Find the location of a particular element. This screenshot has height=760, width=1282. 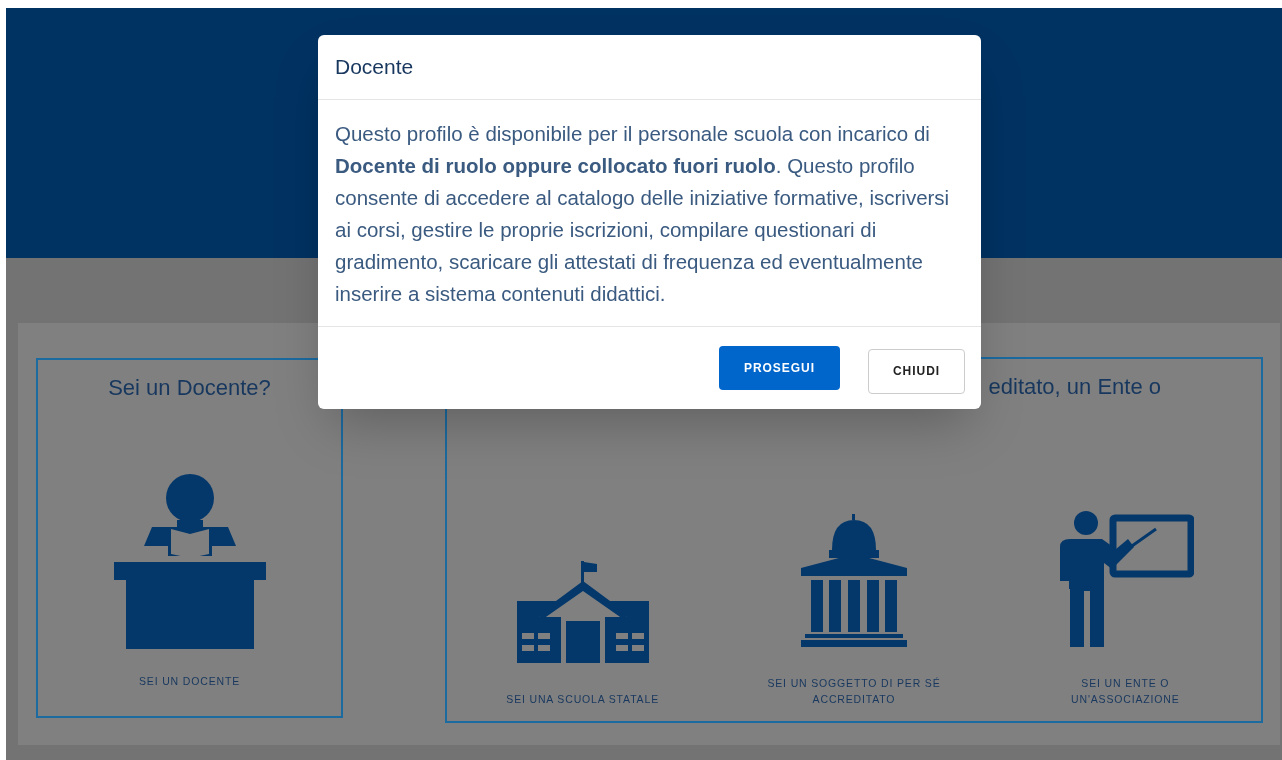

profile-option-link: SEI UN DOCENTE is located at coordinates (189, 545).